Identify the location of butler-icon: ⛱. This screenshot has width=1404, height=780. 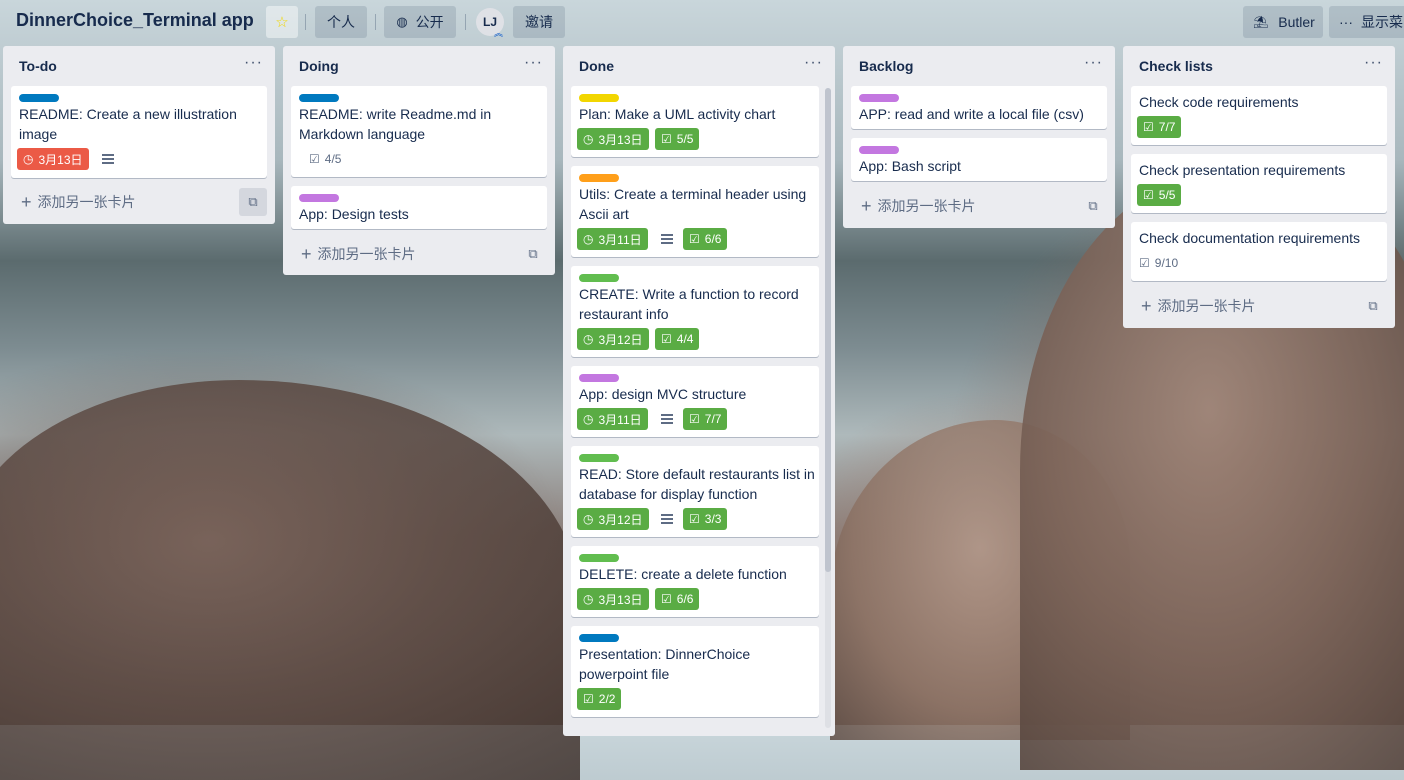
(1261, 22).